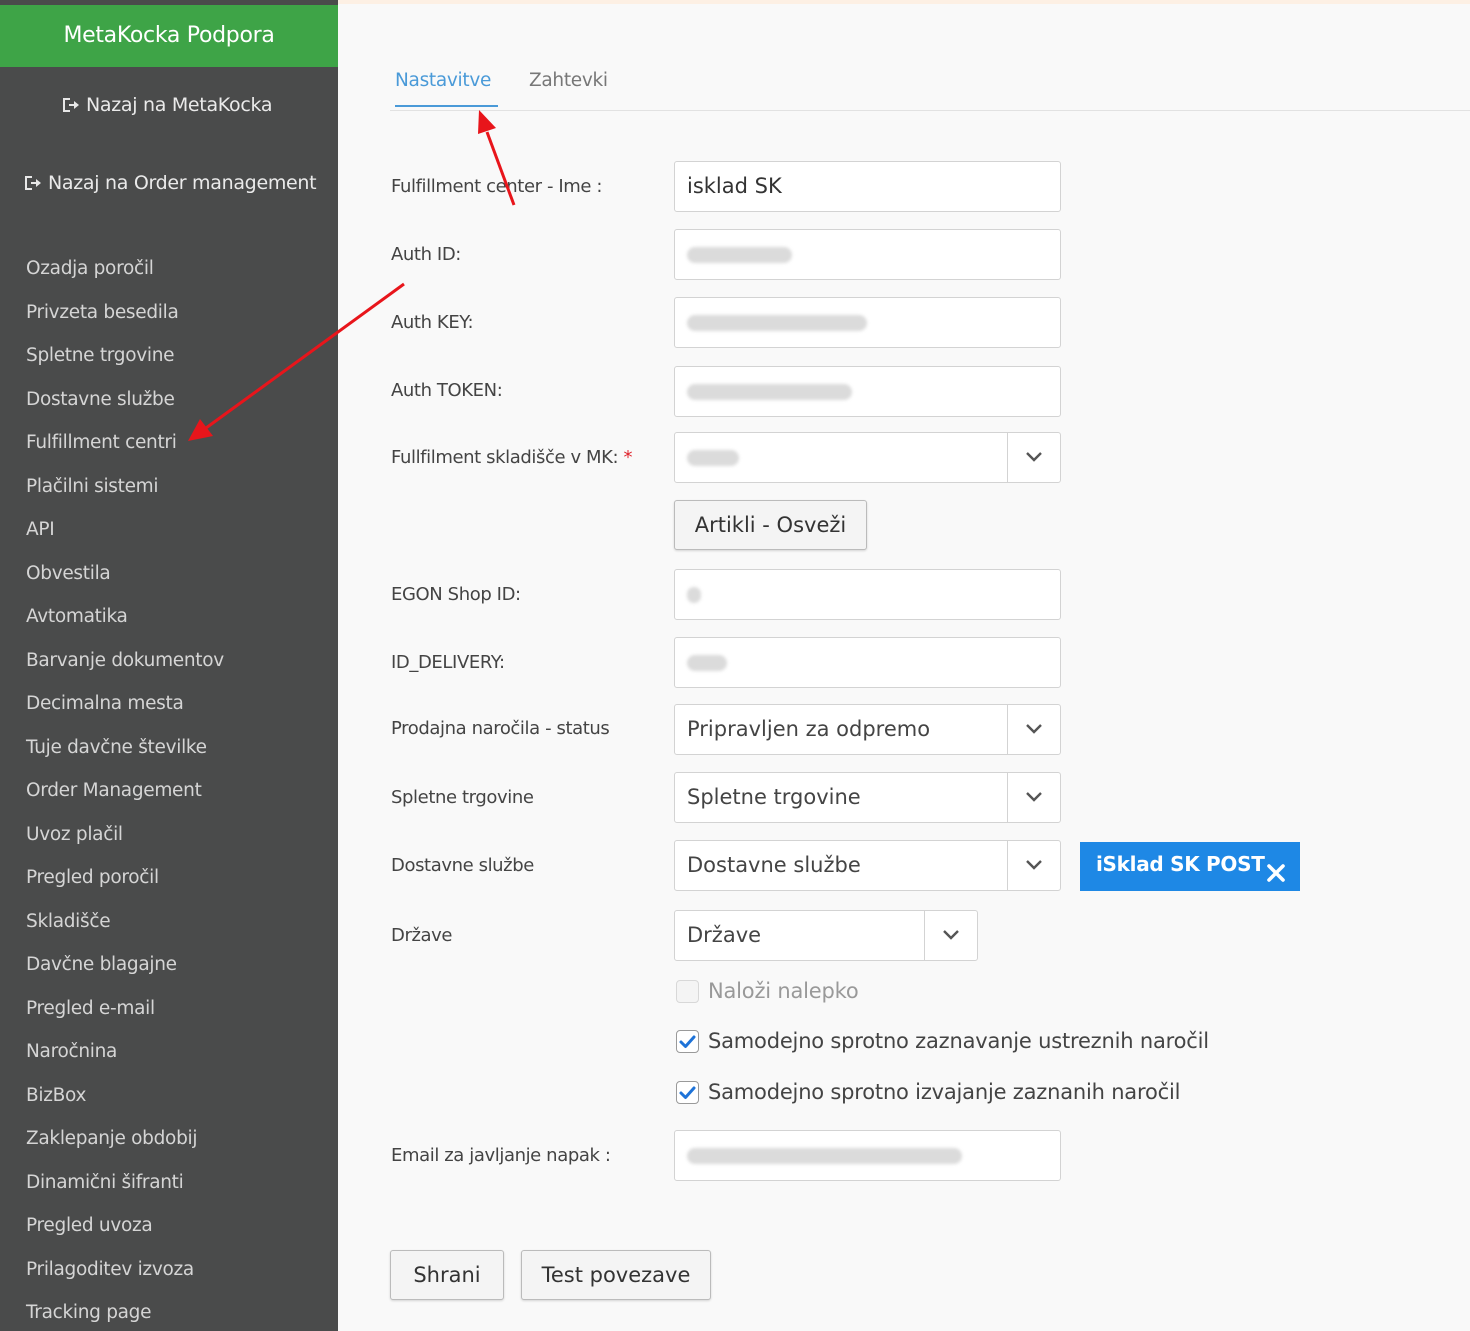  Describe the element at coordinates (809, 729) in the screenshot. I see `order-status-value: Pripravljen za odpremo` at that location.